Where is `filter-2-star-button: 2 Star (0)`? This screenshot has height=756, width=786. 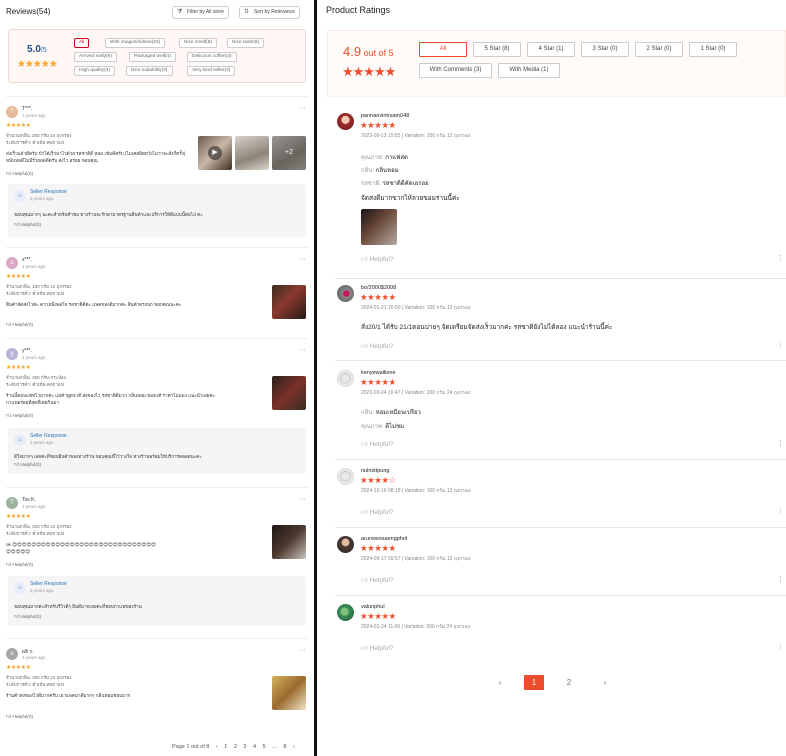
filter-2-star-button: 2 Star (0) is located at coordinates (659, 49).